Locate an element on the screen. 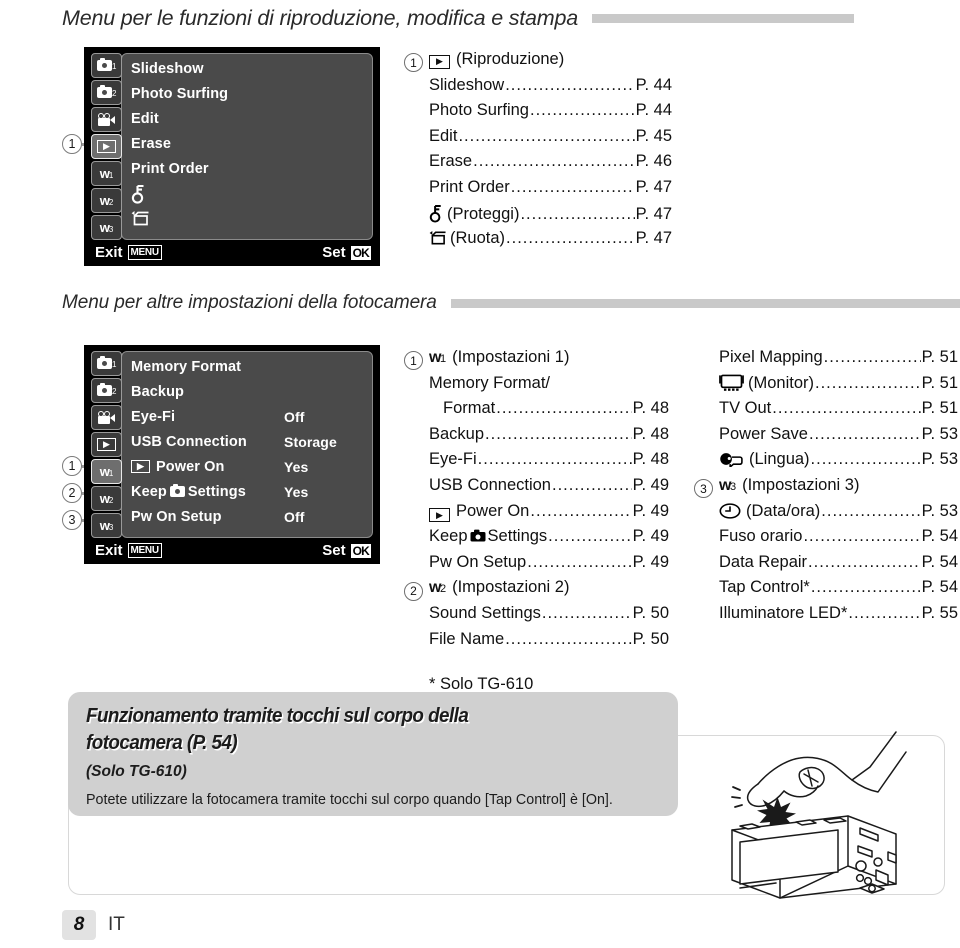 The height and width of the screenshot is (948, 960). toc-entry-name: Erase is located at coordinates (451, 161).